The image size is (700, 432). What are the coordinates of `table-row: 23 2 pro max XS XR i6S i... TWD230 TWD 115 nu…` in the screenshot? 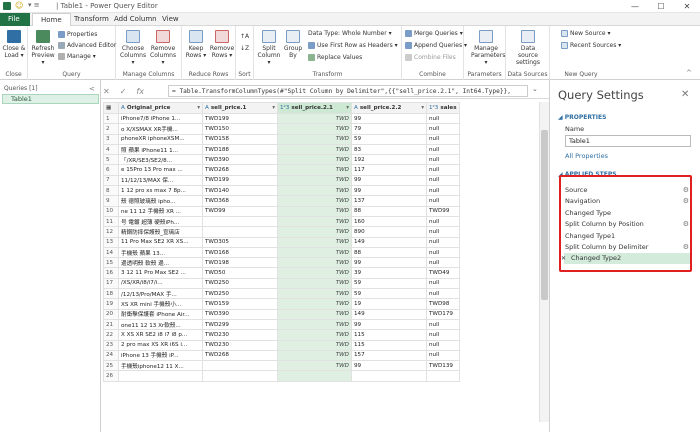 It's located at (281, 345).